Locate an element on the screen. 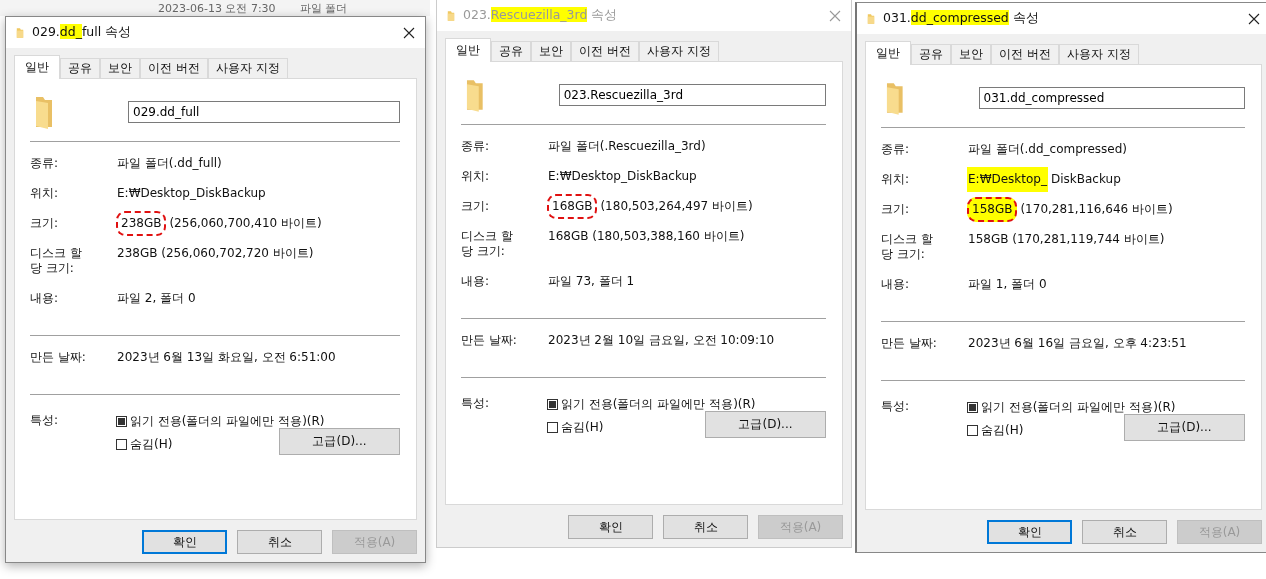  file-list-text: 파일 폴더 is located at coordinates (324, 8).